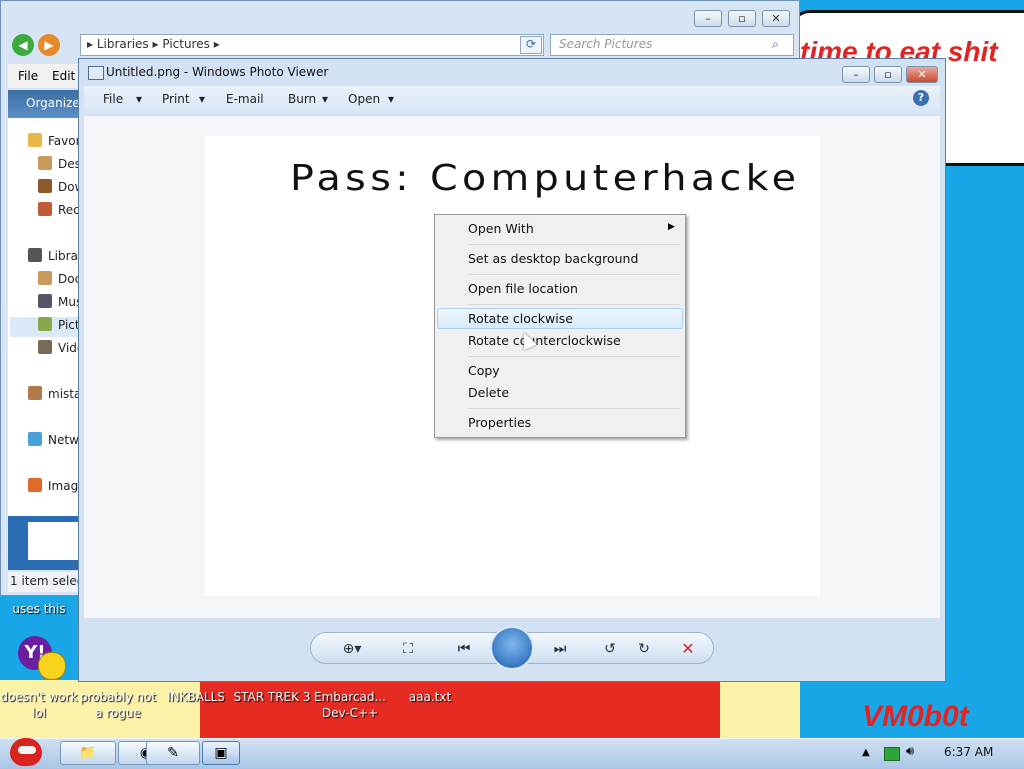 Image resolution: width=1024 pixels, height=769 pixels. What do you see at coordinates (39, 609) in the screenshot?
I see `desktop-icon-label: uses this` at bounding box center [39, 609].